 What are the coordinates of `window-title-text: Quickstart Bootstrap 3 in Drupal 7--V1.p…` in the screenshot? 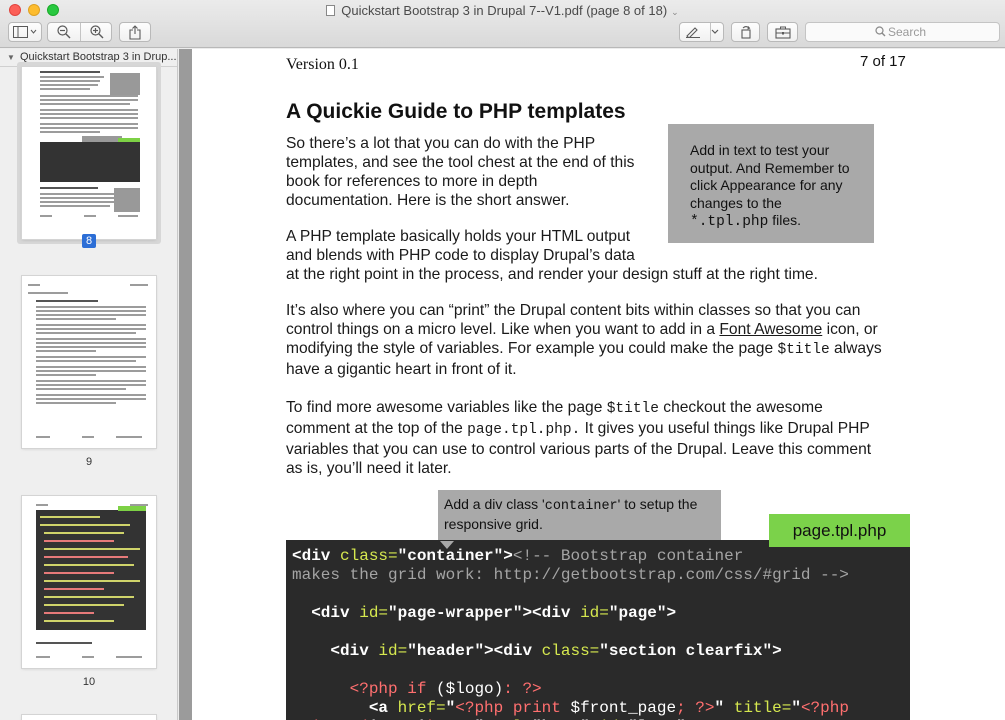 It's located at (504, 10).